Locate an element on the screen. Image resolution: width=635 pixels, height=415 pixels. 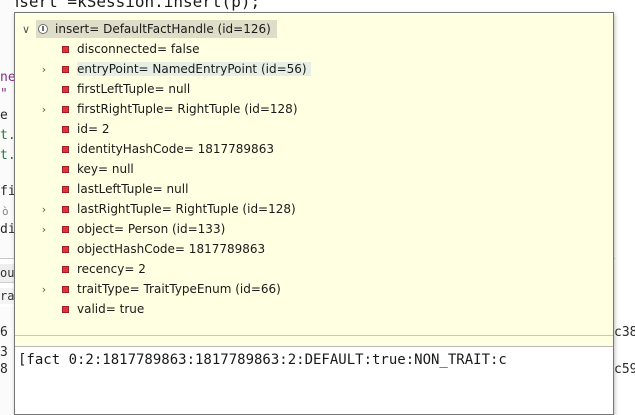
tree-item-label: firstLeftTuple= null is located at coordinates (134, 89).